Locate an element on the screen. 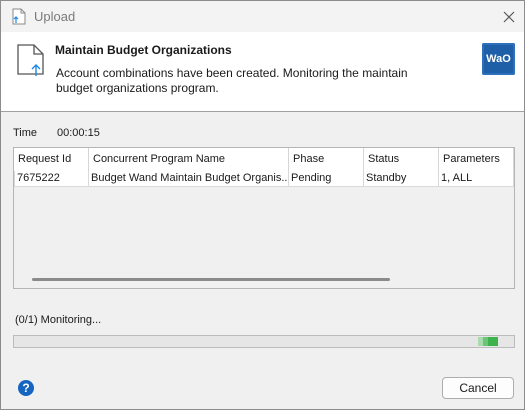 The image size is (525, 410). column-header-status: Status is located at coordinates (401, 159).